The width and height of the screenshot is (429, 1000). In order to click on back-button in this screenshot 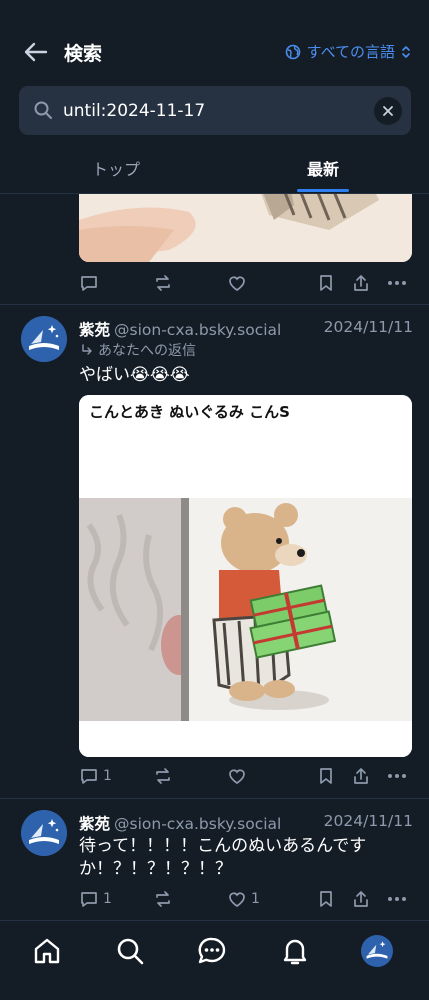, I will do `click(36, 52)`.